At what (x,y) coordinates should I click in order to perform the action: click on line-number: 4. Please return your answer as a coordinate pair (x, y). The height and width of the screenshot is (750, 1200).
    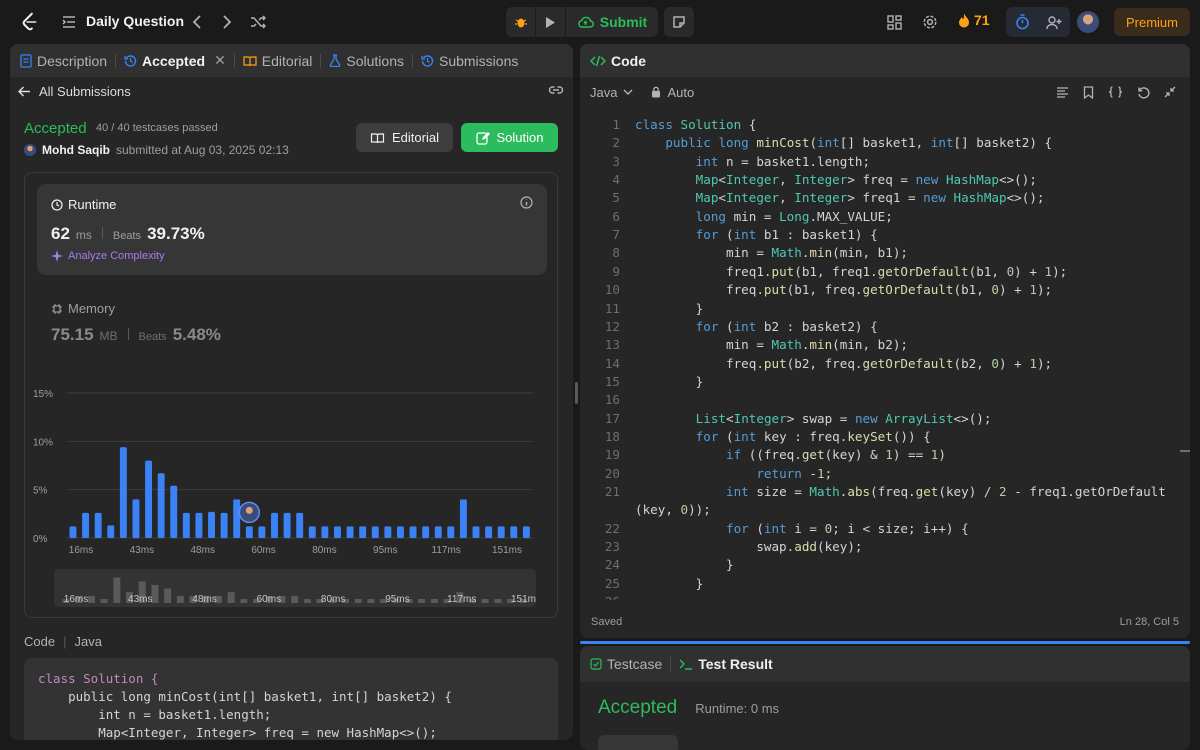
    Looking at the image, I should click on (616, 180).